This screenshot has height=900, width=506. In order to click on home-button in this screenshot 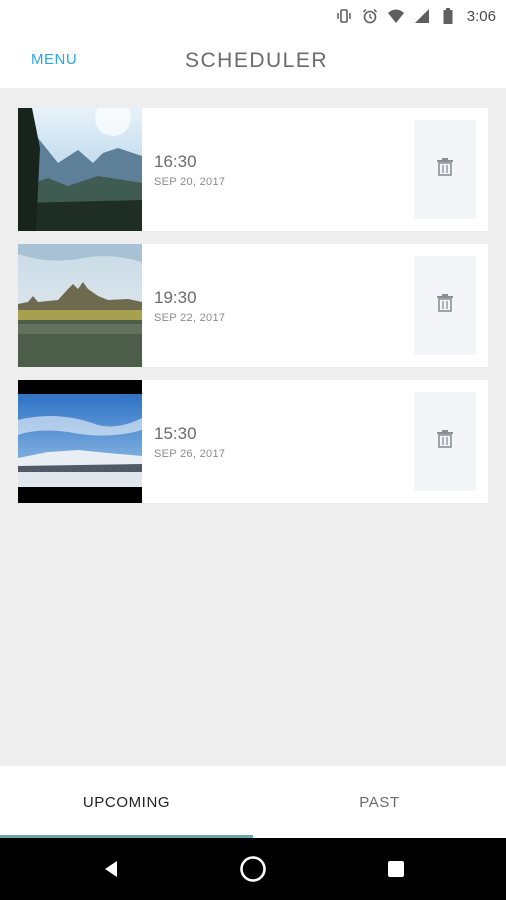, I will do `click(253, 869)`.